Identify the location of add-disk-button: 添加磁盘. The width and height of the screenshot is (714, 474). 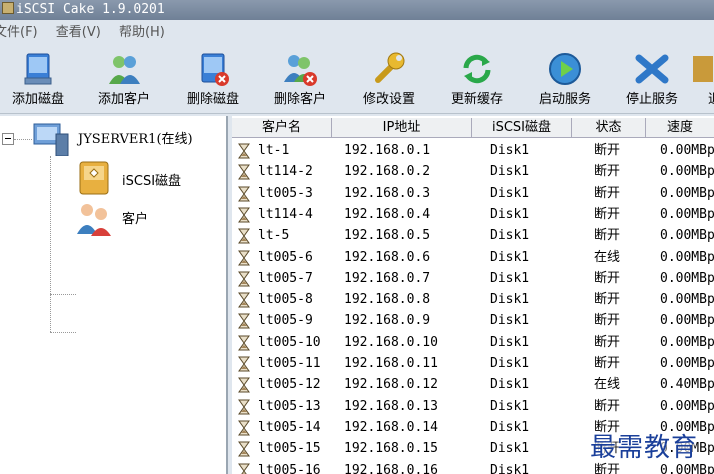
(41, 80).